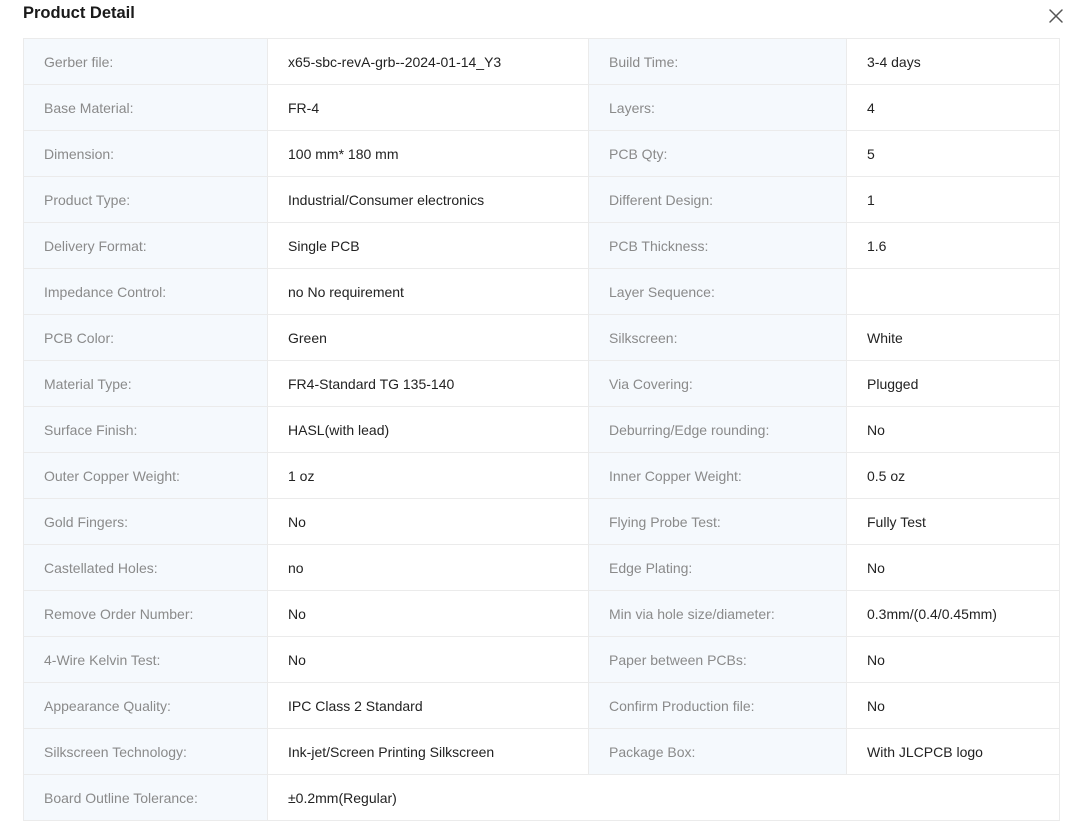 The height and width of the screenshot is (834, 1065). What do you see at coordinates (717, 245) in the screenshot?
I see `field-label: PCB Thickness:` at bounding box center [717, 245].